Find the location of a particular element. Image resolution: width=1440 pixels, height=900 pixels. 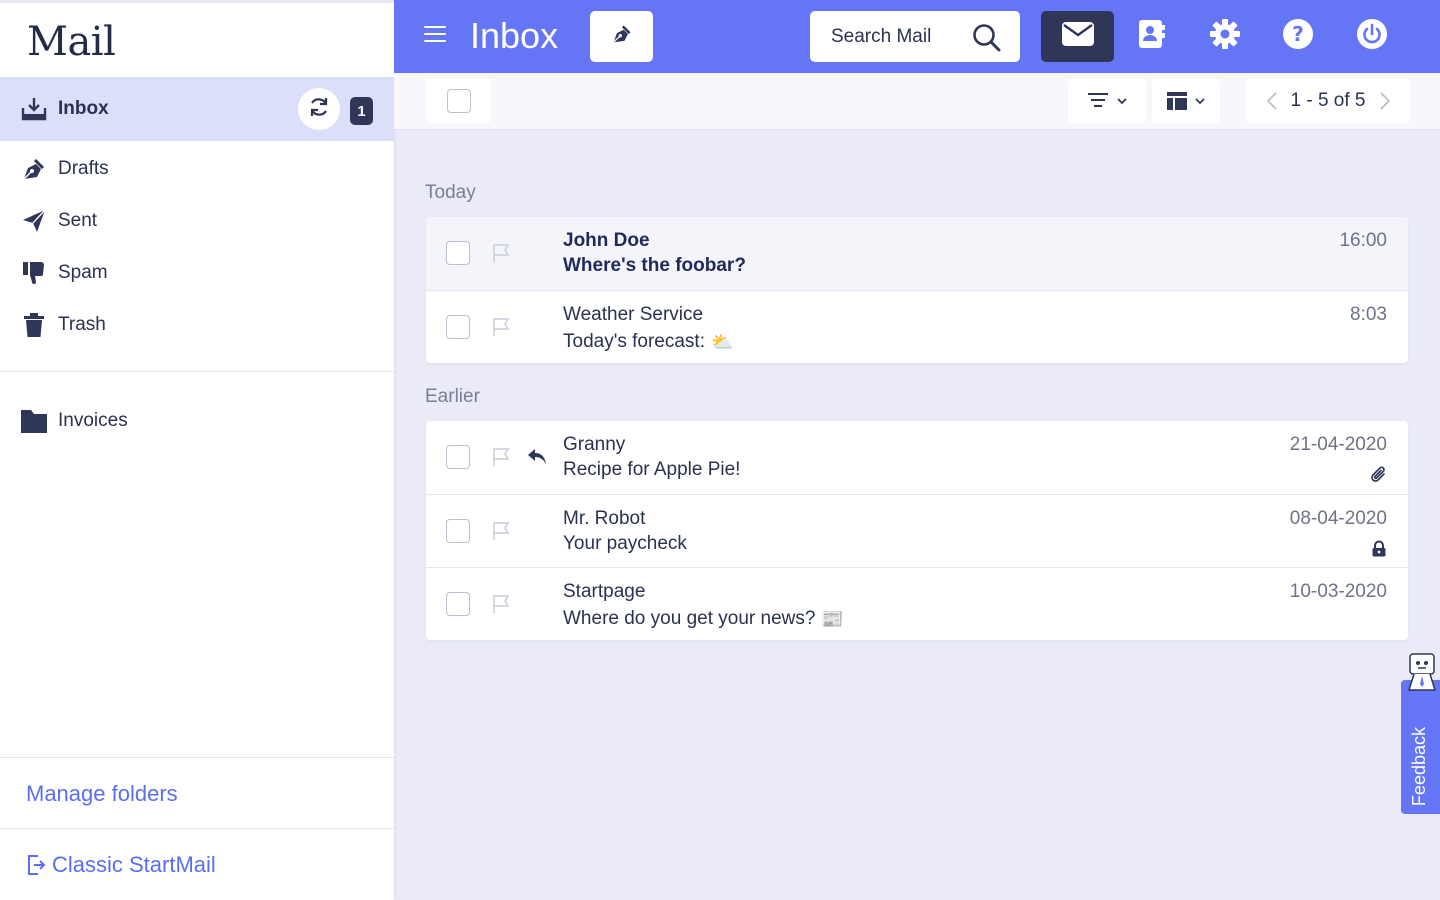

top-header: Inbox Search Mail ? is located at coordinates (917, 36).